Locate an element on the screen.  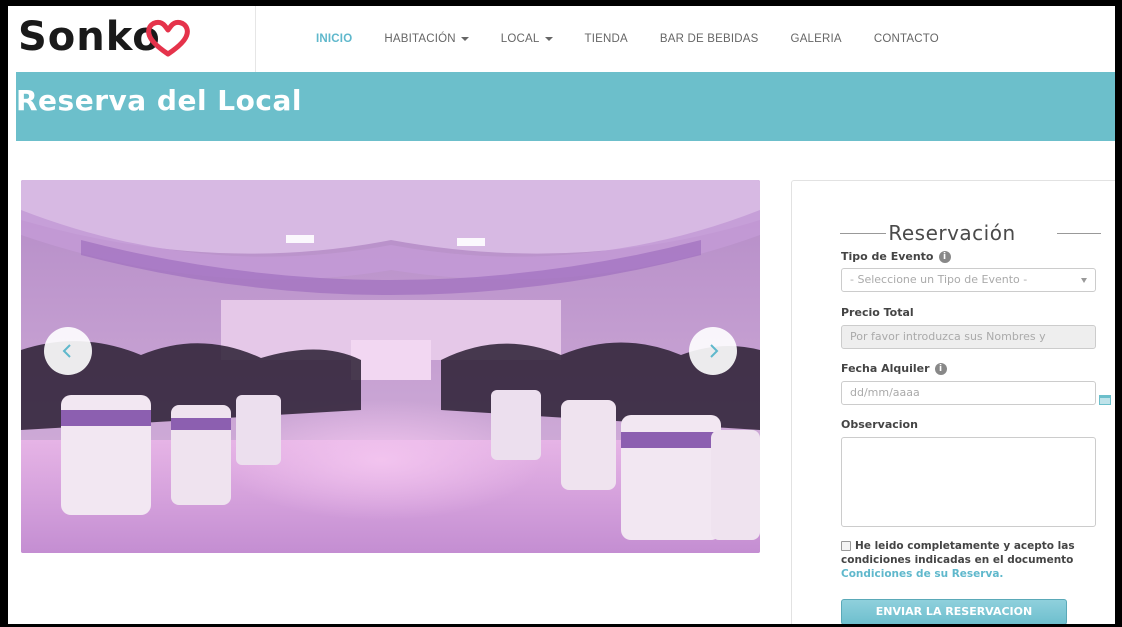
notes-label: Observacion is located at coordinates (879, 424).